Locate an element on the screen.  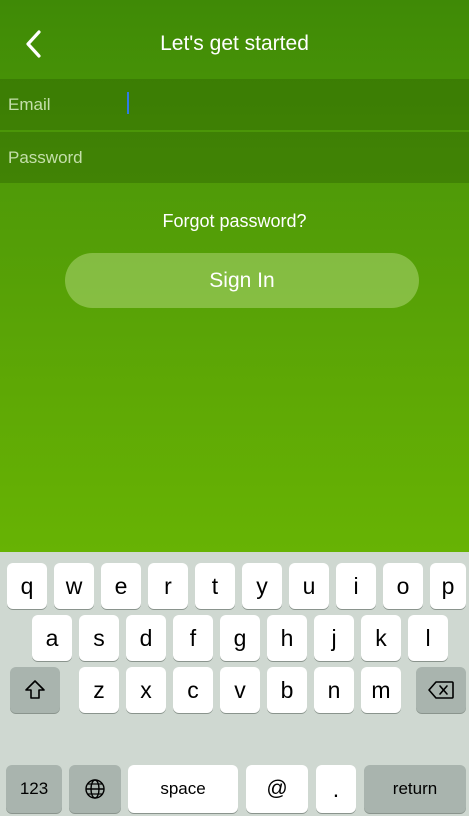
key-t: t is located at coordinates (215, 586).